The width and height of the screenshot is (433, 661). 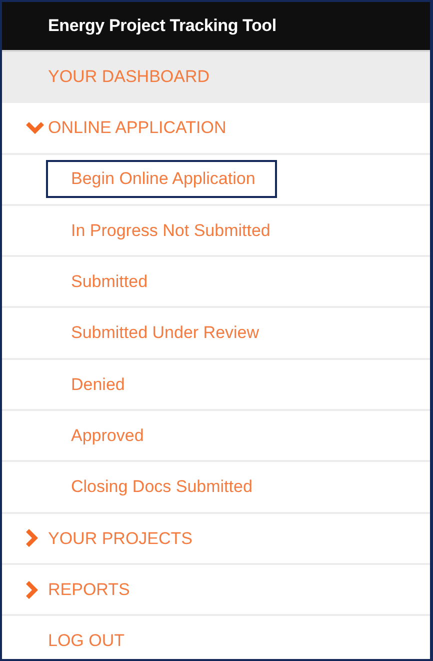 I want to click on submenu-link: Denied, so click(x=96, y=385).